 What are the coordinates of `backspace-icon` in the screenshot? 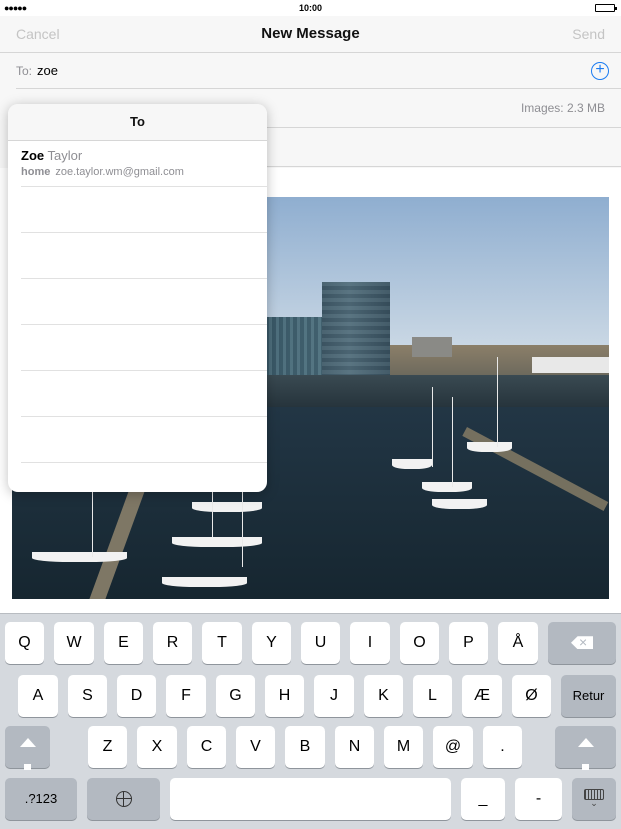 It's located at (582, 643).